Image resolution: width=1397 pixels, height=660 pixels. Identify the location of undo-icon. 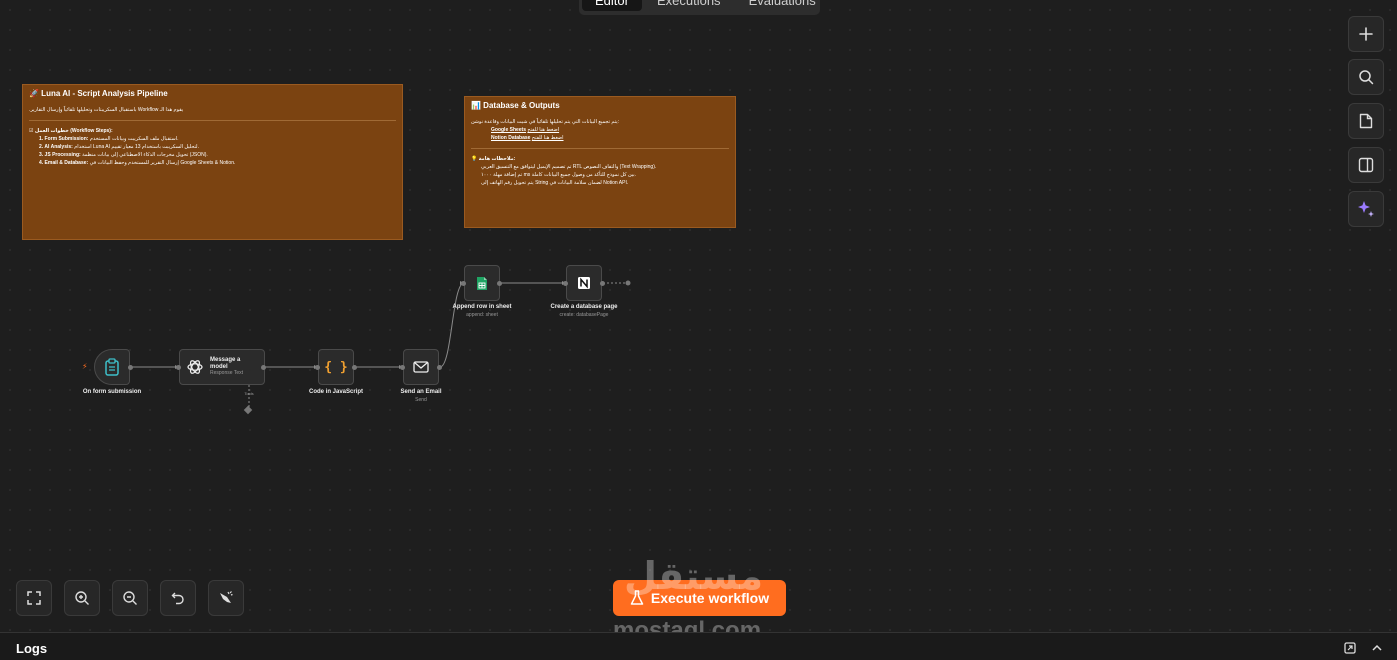
(177, 598).